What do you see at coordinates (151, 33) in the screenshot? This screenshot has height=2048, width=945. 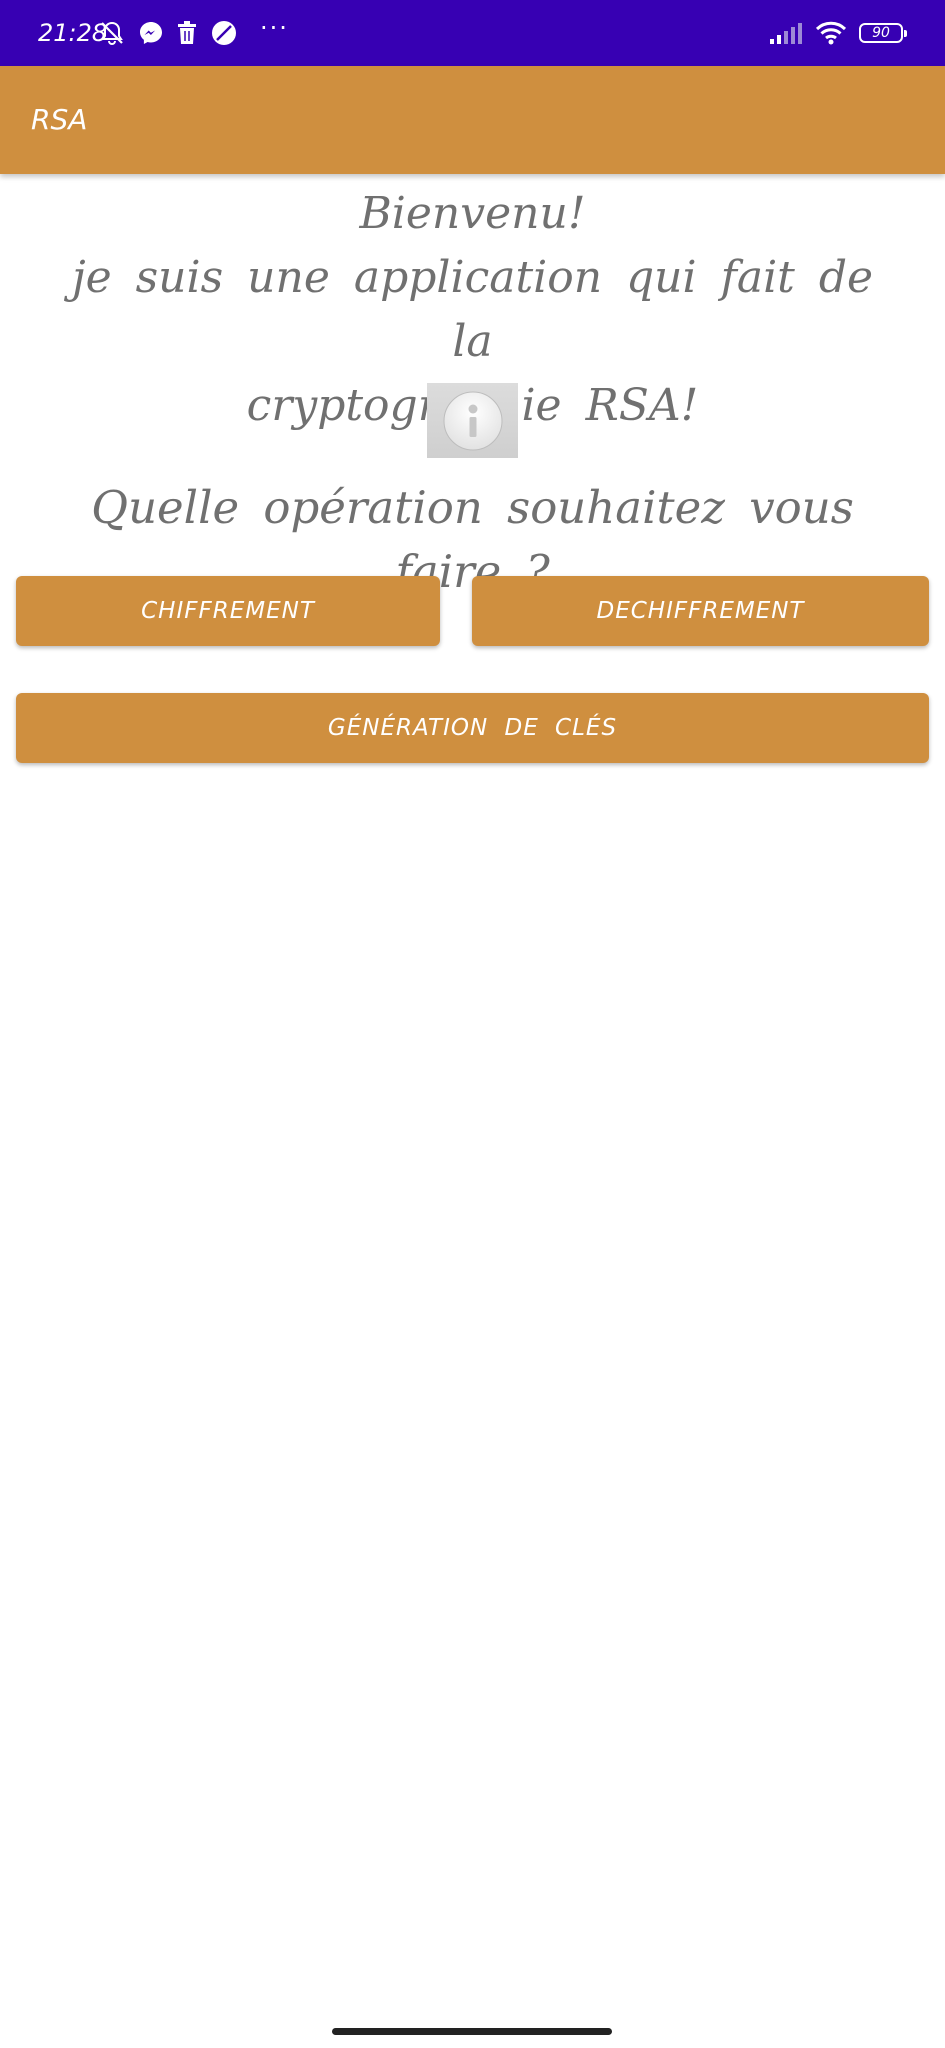 I see `messenger-icon` at bounding box center [151, 33].